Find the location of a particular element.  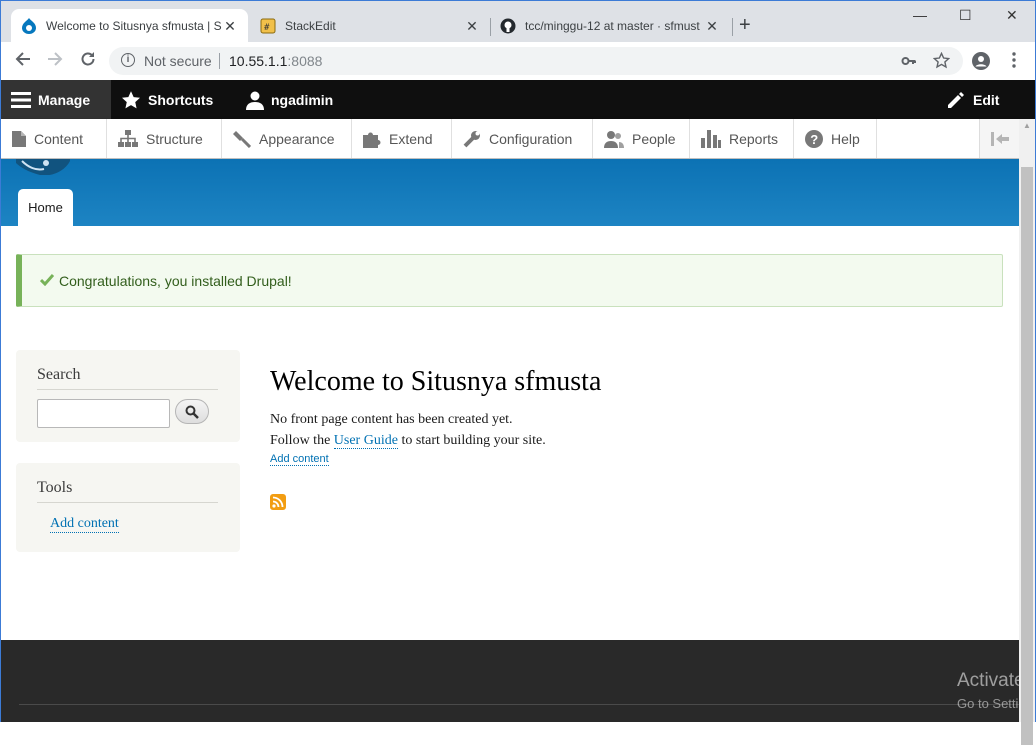

user-guide-link: User Guide is located at coordinates (365, 441).